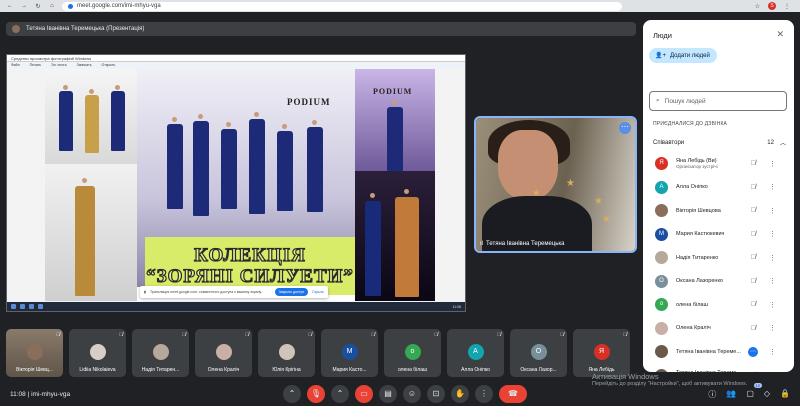 The image size is (800, 406). I want to click on audio-active-icon: ⋯, so click(753, 351).